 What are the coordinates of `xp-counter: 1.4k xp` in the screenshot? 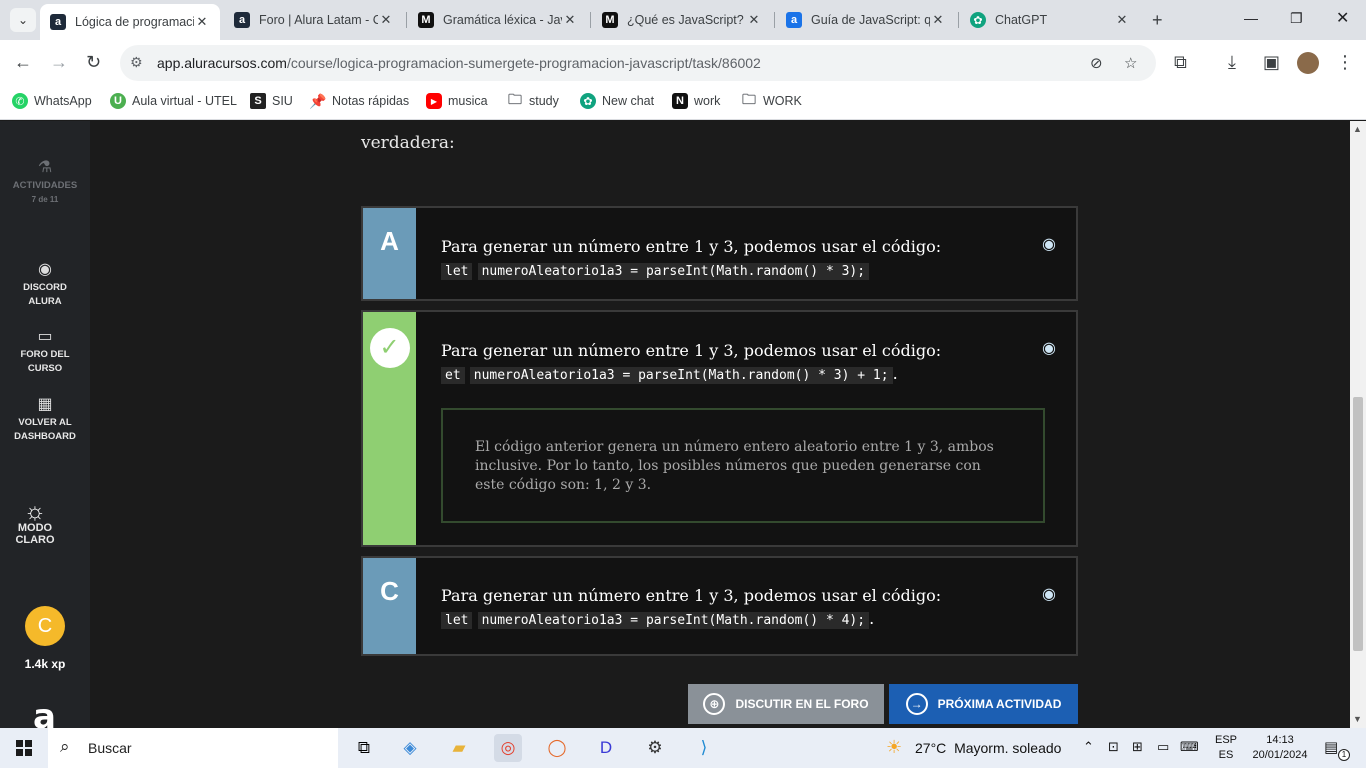 It's located at (45, 664).